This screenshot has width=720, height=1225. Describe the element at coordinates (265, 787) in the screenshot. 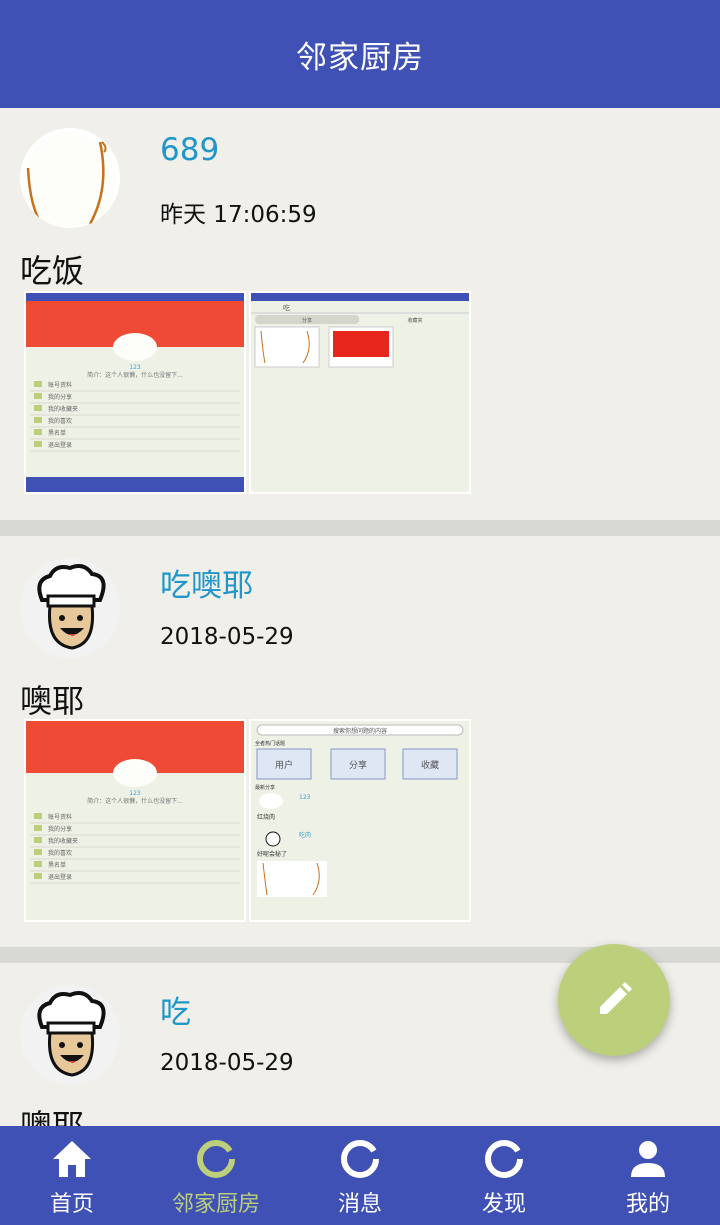

I see `latest-text: 最新分享` at that location.